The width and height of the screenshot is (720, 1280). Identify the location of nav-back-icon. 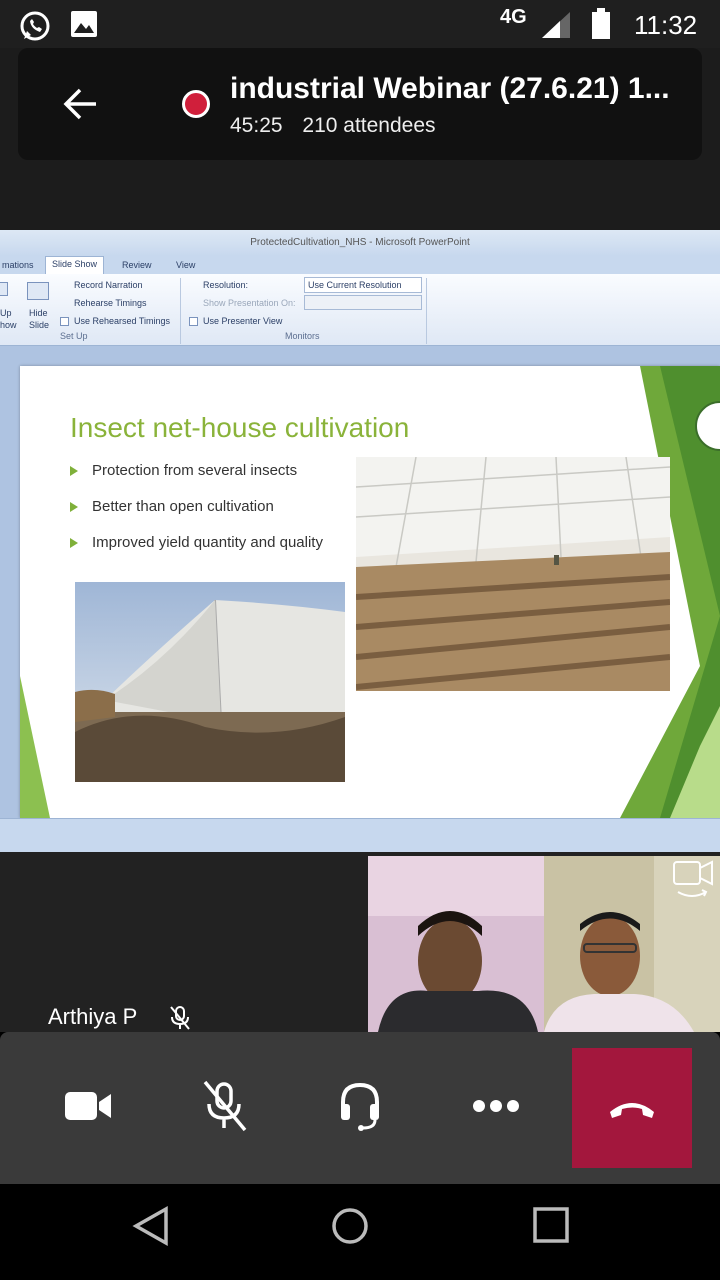
(150, 1226).